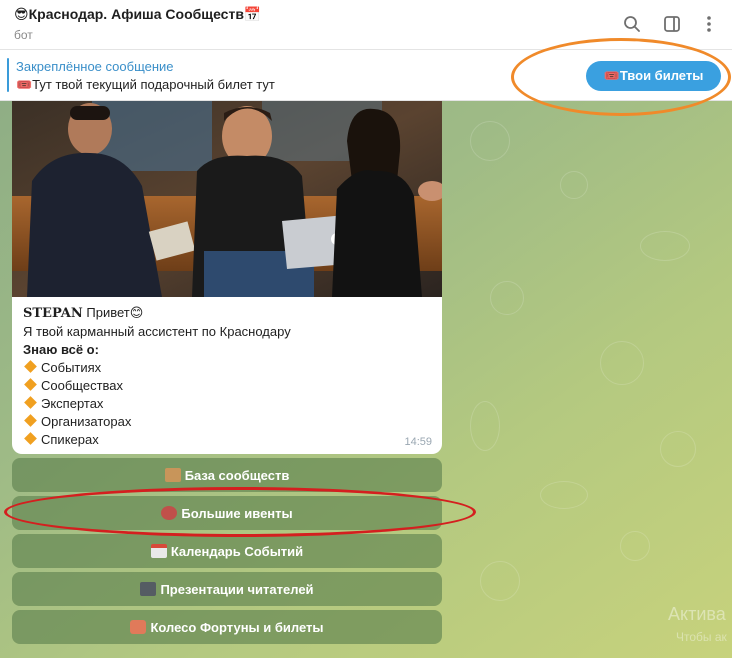 The width and height of the screenshot is (732, 658). What do you see at coordinates (8, 75) in the screenshot?
I see `pinned-indicator` at bounding box center [8, 75].